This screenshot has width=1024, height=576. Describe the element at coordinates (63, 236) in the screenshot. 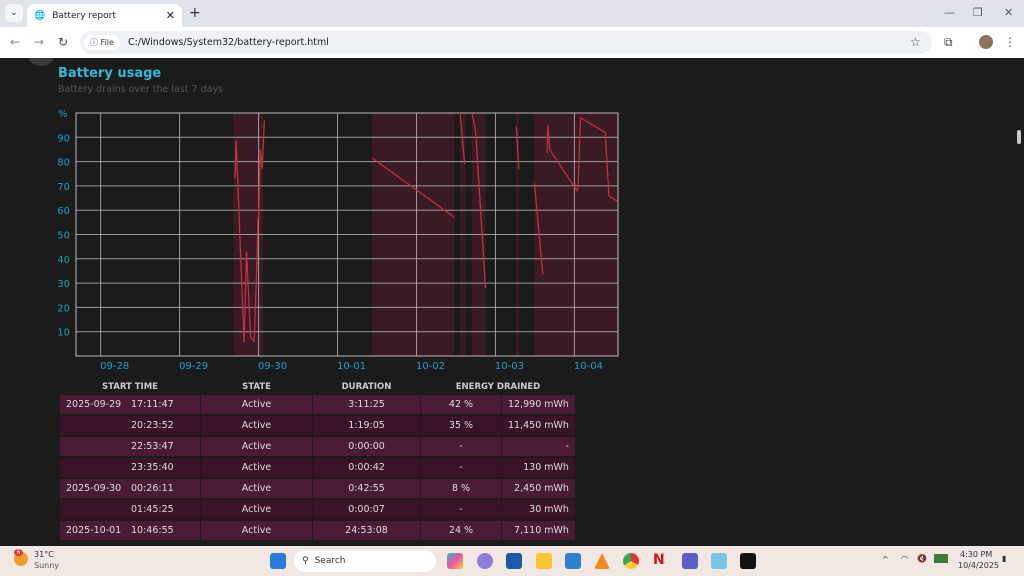

I see `y-tick-label: 50` at that location.